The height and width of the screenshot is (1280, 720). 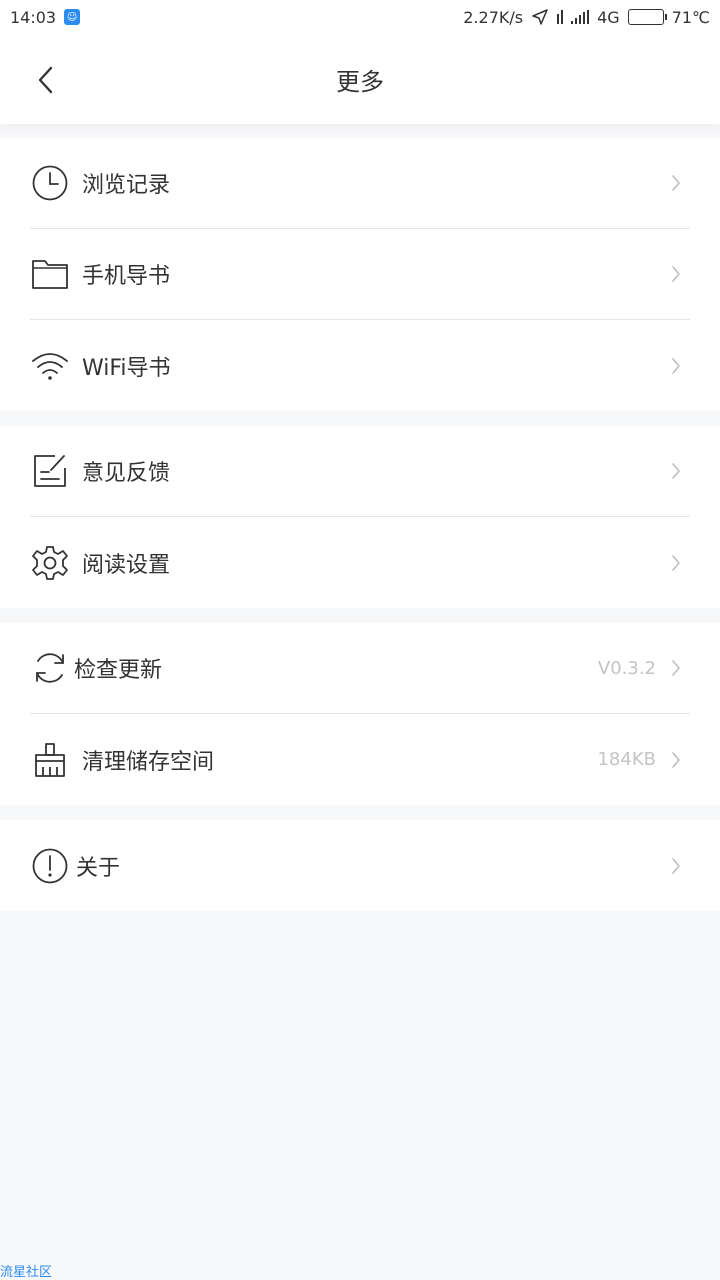 What do you see at coordinates (50, 760) in the screenshot?
I see `broom-icon` at bounding box center [50, 760].